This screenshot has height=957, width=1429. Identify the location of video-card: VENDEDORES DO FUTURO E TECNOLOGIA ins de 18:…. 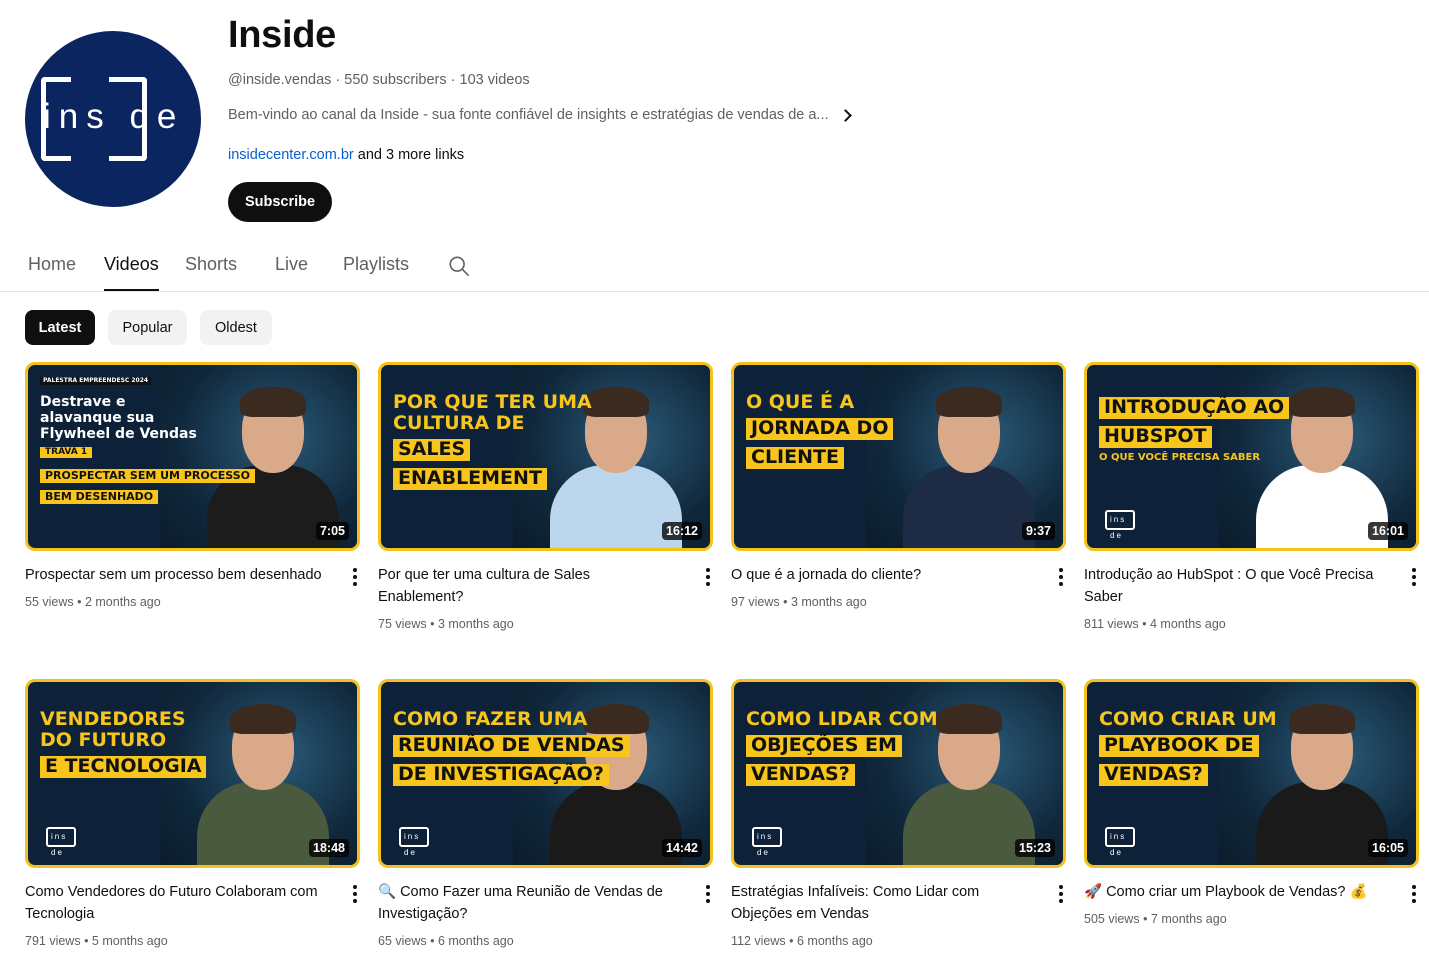
(193, 813).